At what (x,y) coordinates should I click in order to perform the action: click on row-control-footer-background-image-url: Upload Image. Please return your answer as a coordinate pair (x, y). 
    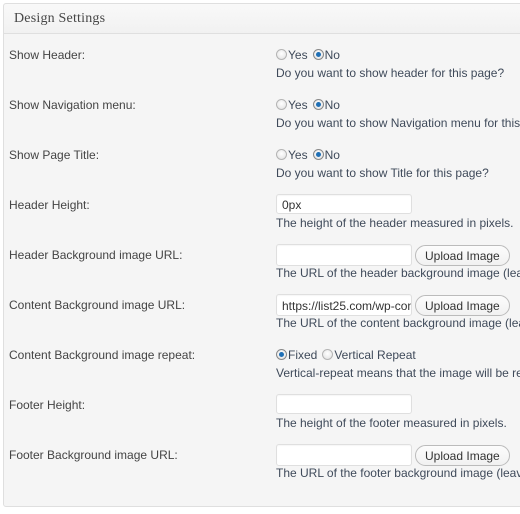
    Looking at the image, I should click on (398, 455).